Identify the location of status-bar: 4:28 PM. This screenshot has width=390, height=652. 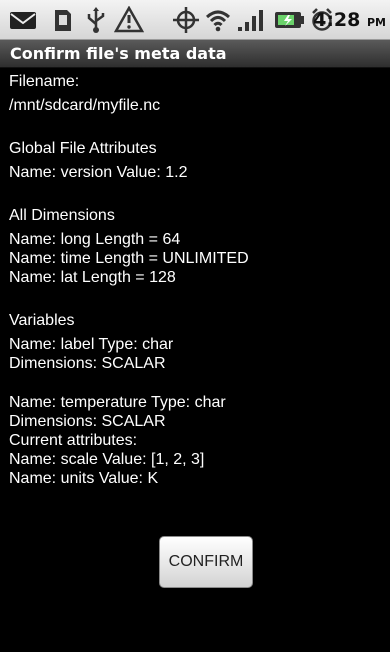
(195, 20).